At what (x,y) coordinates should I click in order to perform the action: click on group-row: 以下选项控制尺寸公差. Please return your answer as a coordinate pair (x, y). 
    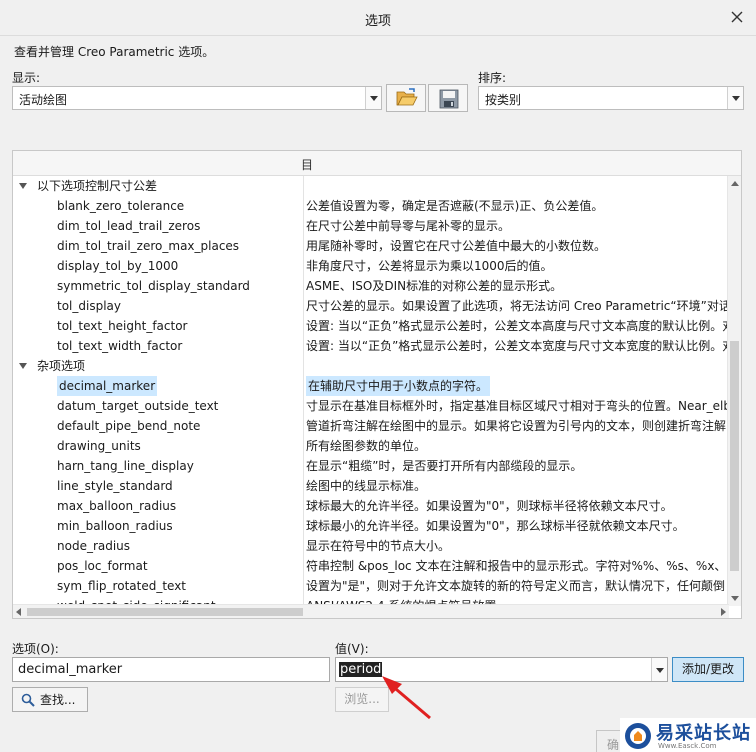
    Looking at the image, I should click on (158, 186).